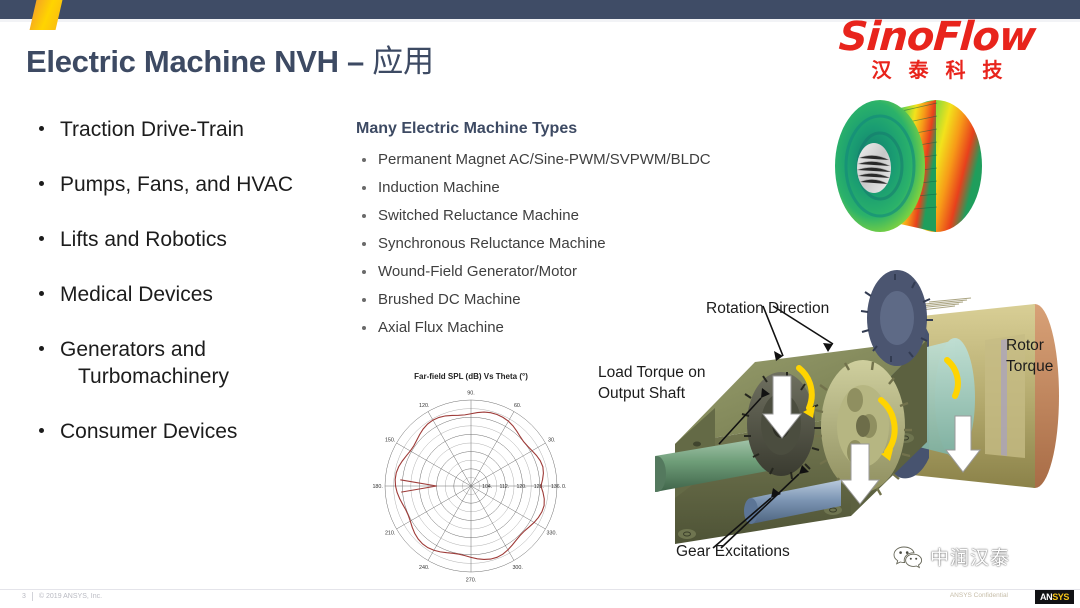 Image resolution: width=1080 pixels, height=608 pixels. I want to click on list-item: Traction Drive-Train, so click(196, 129).